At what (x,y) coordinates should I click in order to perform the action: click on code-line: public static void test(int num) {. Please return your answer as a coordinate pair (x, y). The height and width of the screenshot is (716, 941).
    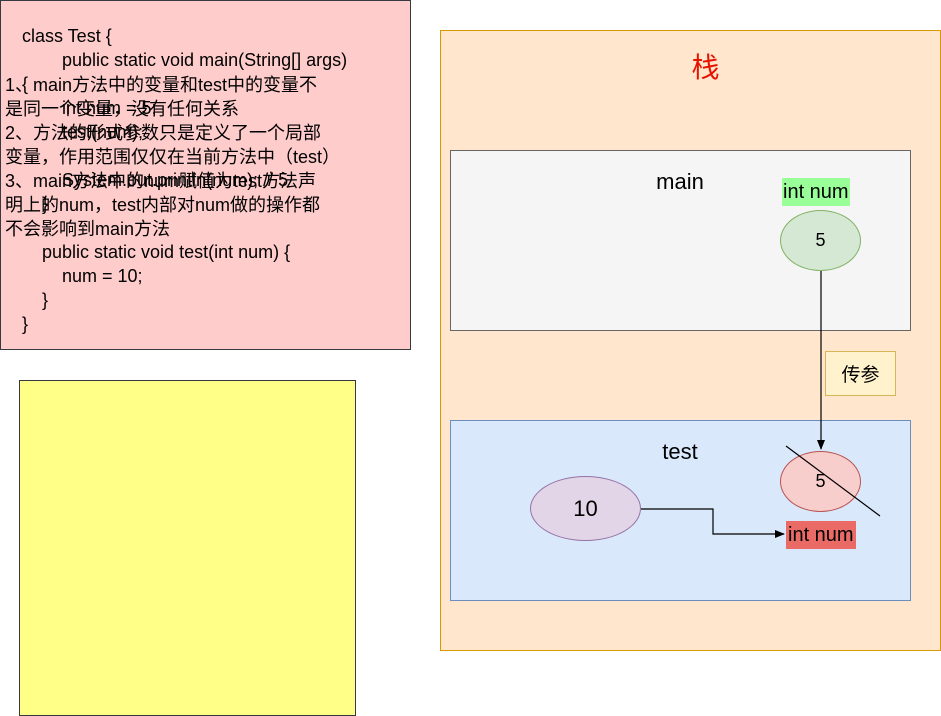
    Looking at the image, I should click on (156, 252).